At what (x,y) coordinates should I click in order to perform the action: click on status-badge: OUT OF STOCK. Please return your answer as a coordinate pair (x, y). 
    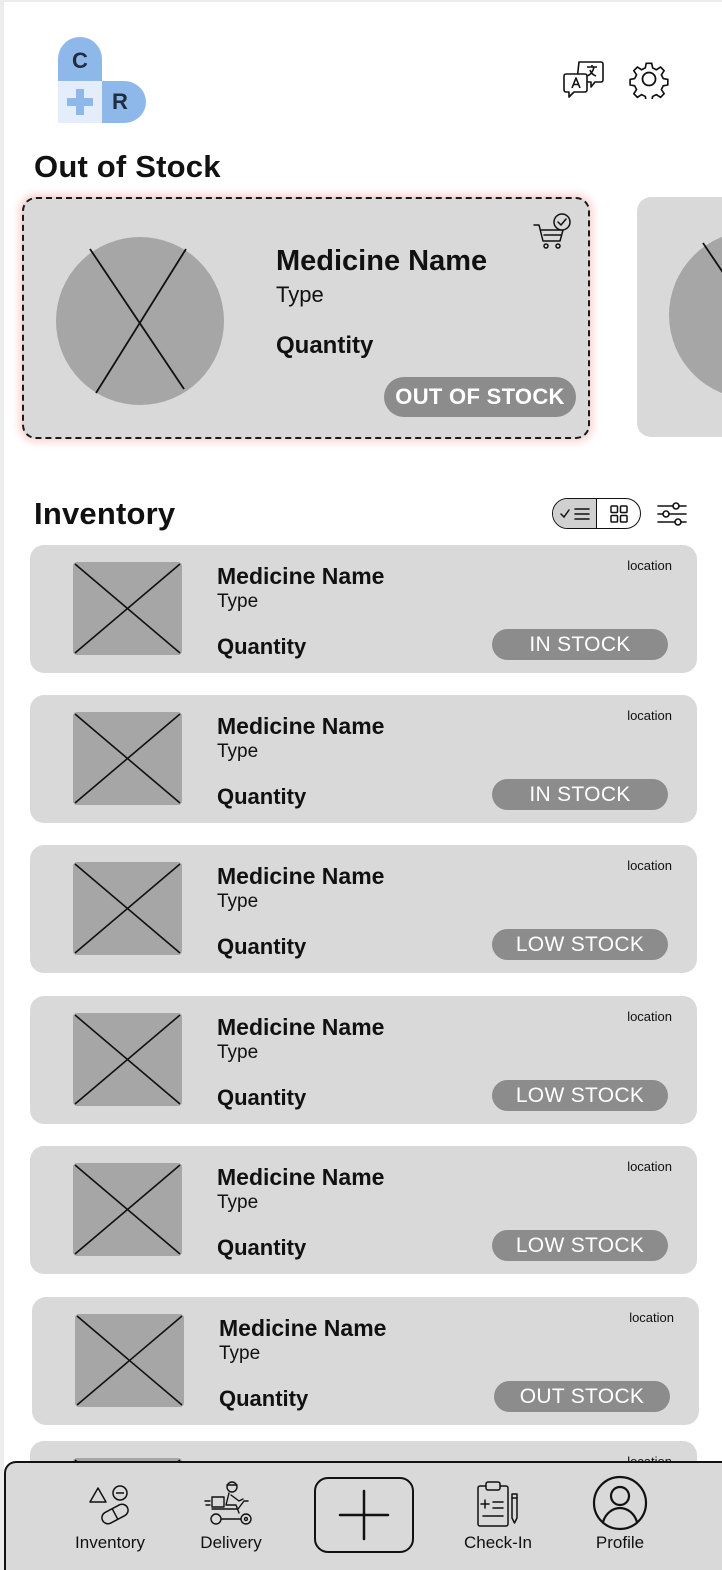
    Looking at the image, I should click on (480, 397).